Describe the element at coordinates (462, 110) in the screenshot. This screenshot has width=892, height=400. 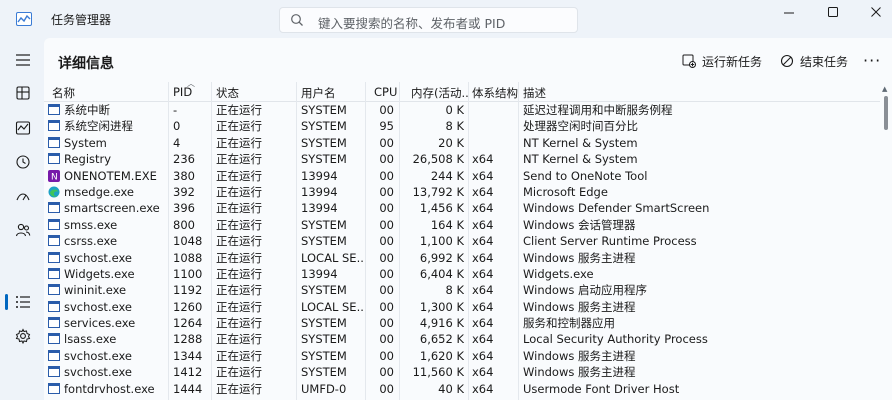
I see `table-row: 系统中断 - 正在运行 SYSTEM 00 0 K 延迟过程调用和中断服务例程` at that location.